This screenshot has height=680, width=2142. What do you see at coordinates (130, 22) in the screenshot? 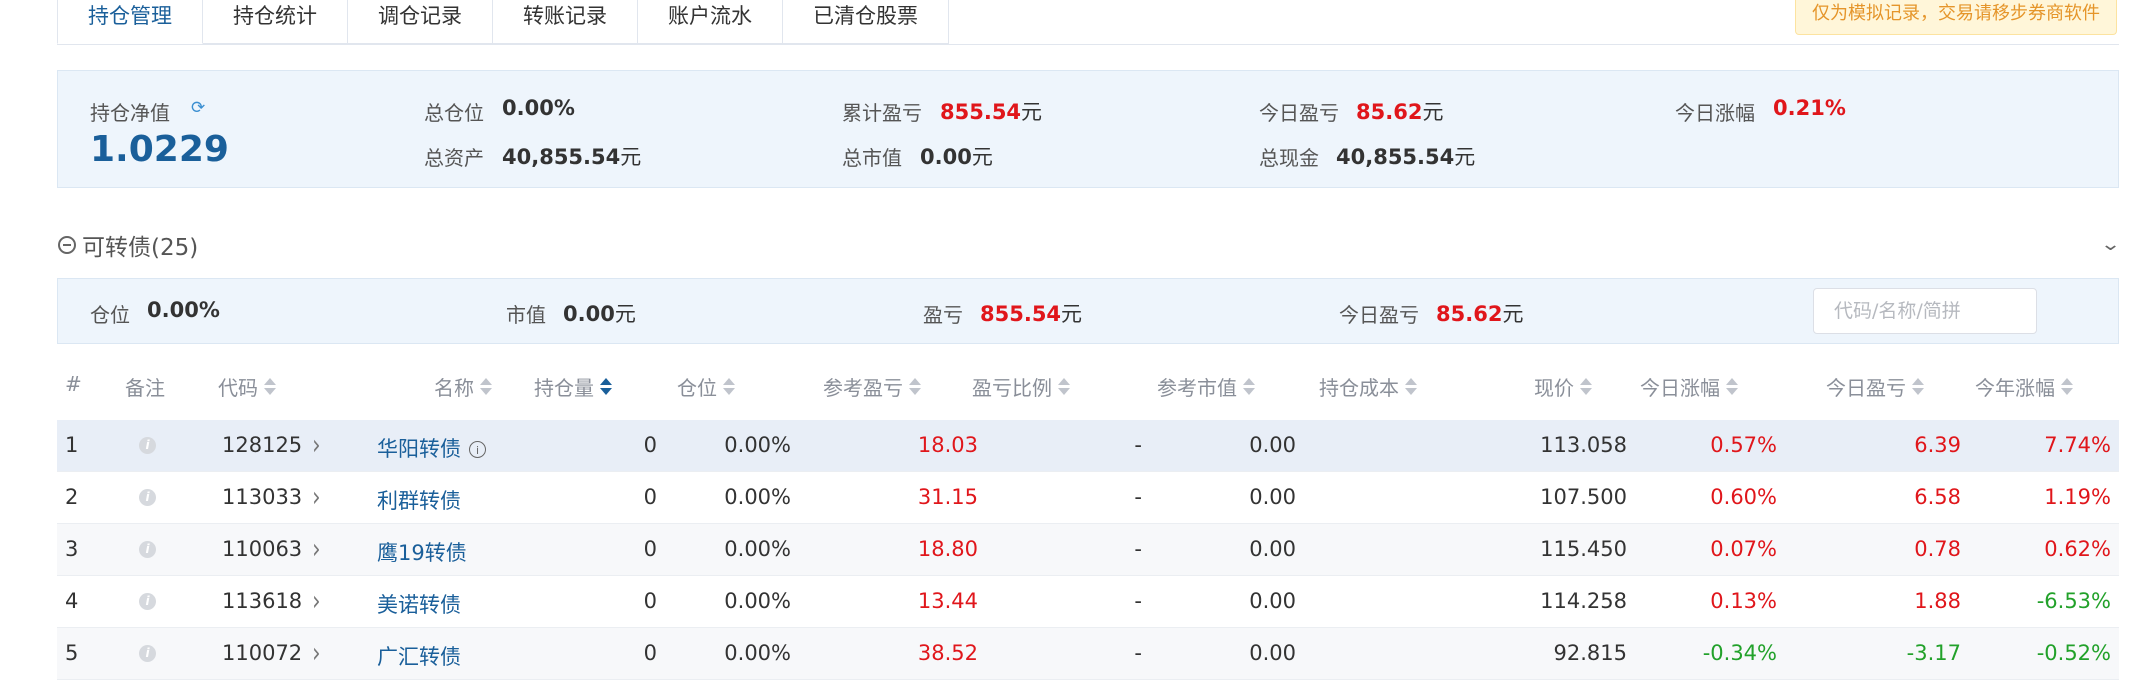
I see `tab-holdings-management: 持仓管理` at bounding box center [130, 22].